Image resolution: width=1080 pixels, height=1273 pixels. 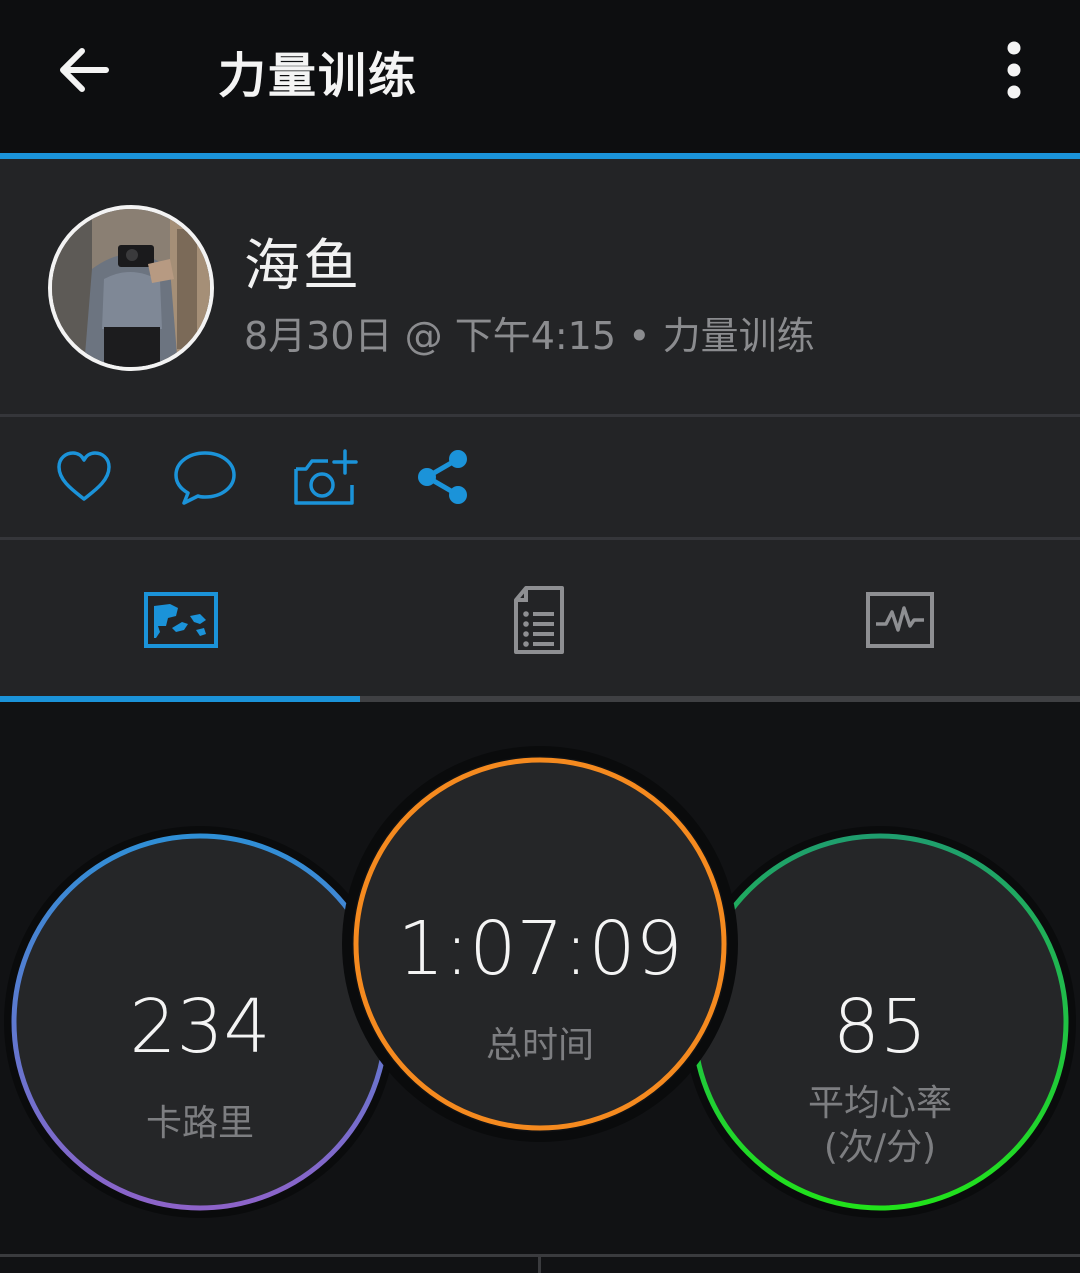 I want to click on tab-overview, so click(x=180, y=618).